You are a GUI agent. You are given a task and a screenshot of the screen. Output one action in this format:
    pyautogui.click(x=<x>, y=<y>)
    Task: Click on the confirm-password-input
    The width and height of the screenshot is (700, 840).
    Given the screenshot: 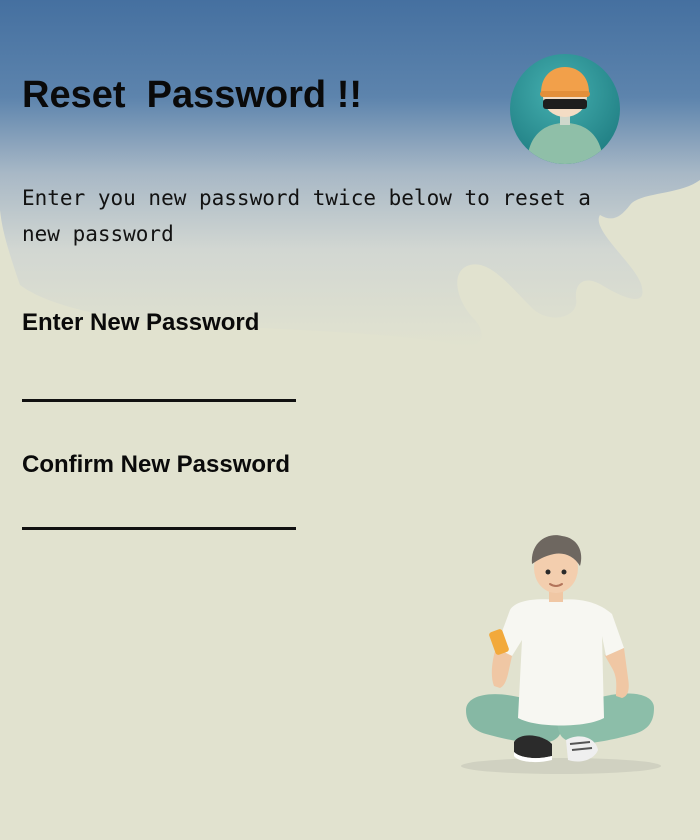 What is the action you would take?
    pyautogui.click(x=159, y=513)
    